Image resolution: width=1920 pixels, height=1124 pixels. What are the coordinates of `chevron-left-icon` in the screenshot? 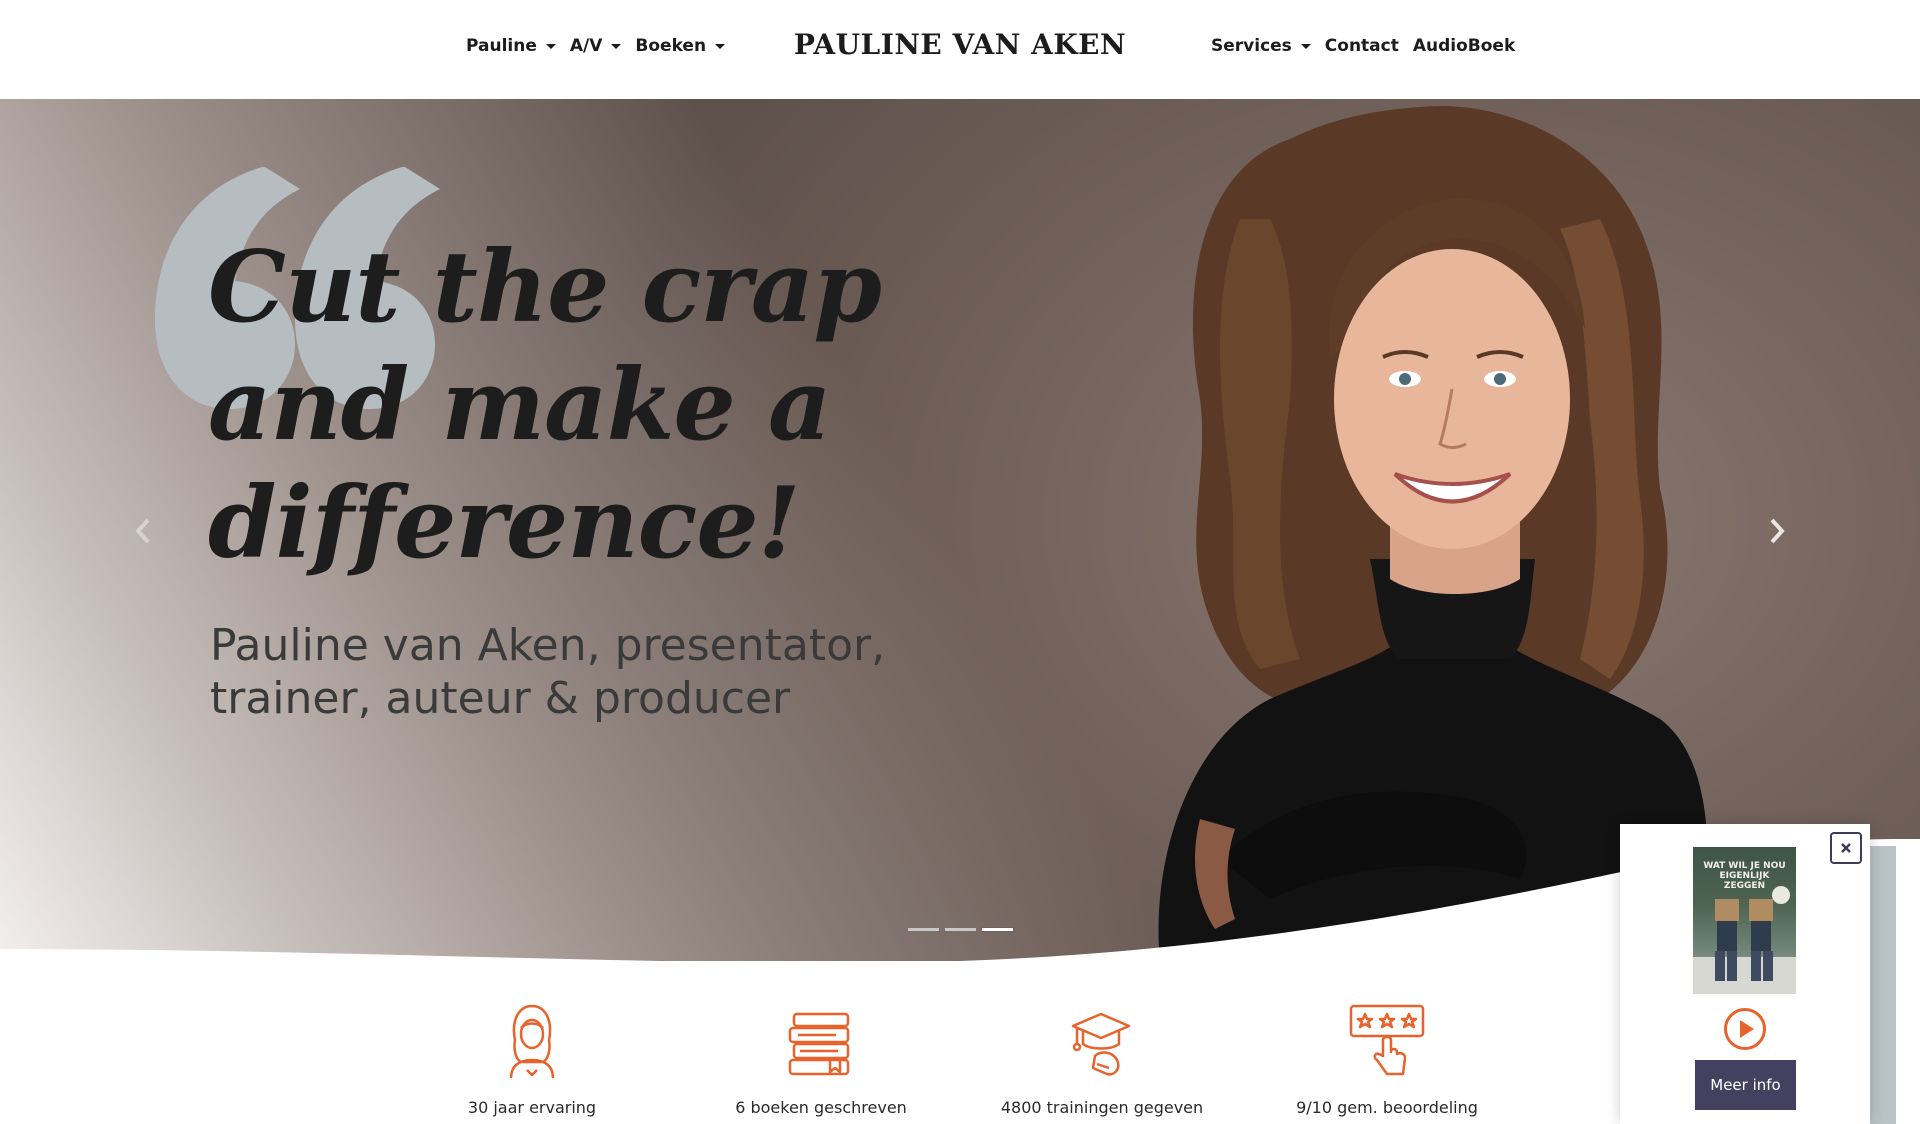 It's located at (142, 531).